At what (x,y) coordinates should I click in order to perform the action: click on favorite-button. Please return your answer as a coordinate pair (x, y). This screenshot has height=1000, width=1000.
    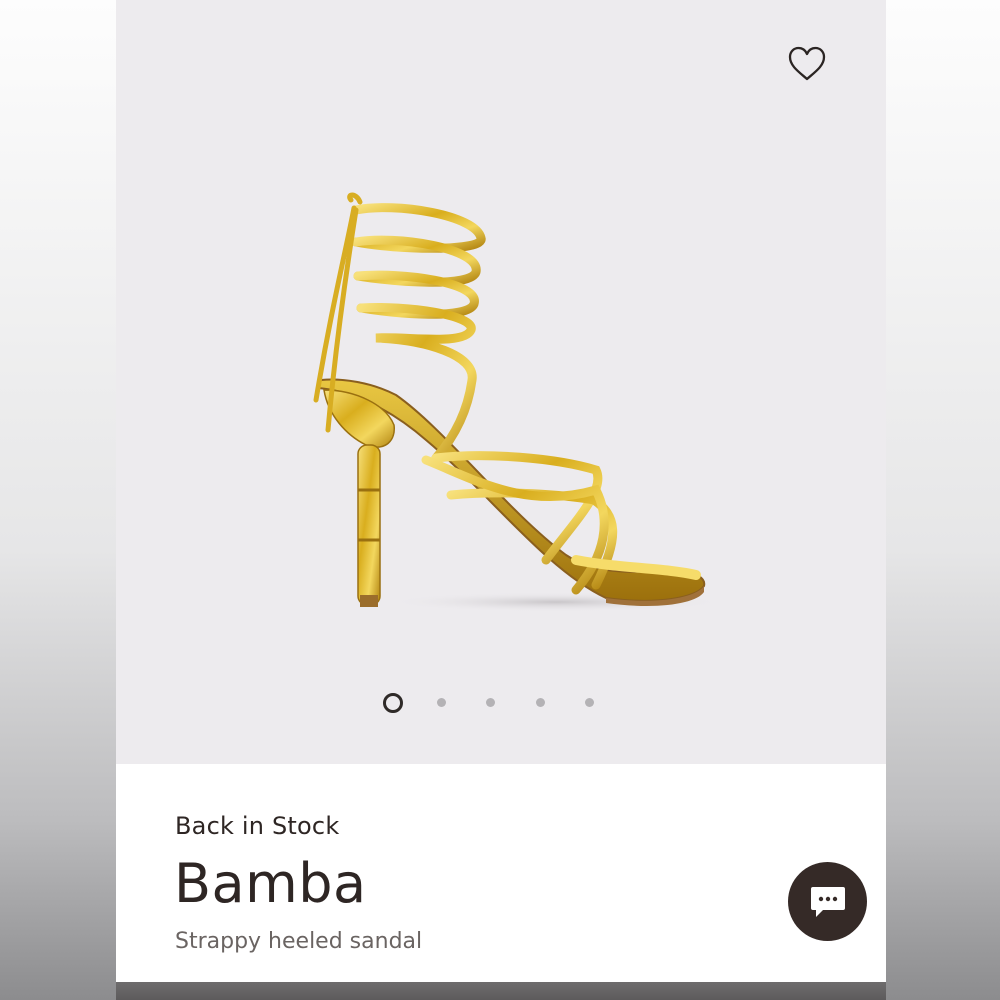
    Looking at the image, I should click on (807, 64).